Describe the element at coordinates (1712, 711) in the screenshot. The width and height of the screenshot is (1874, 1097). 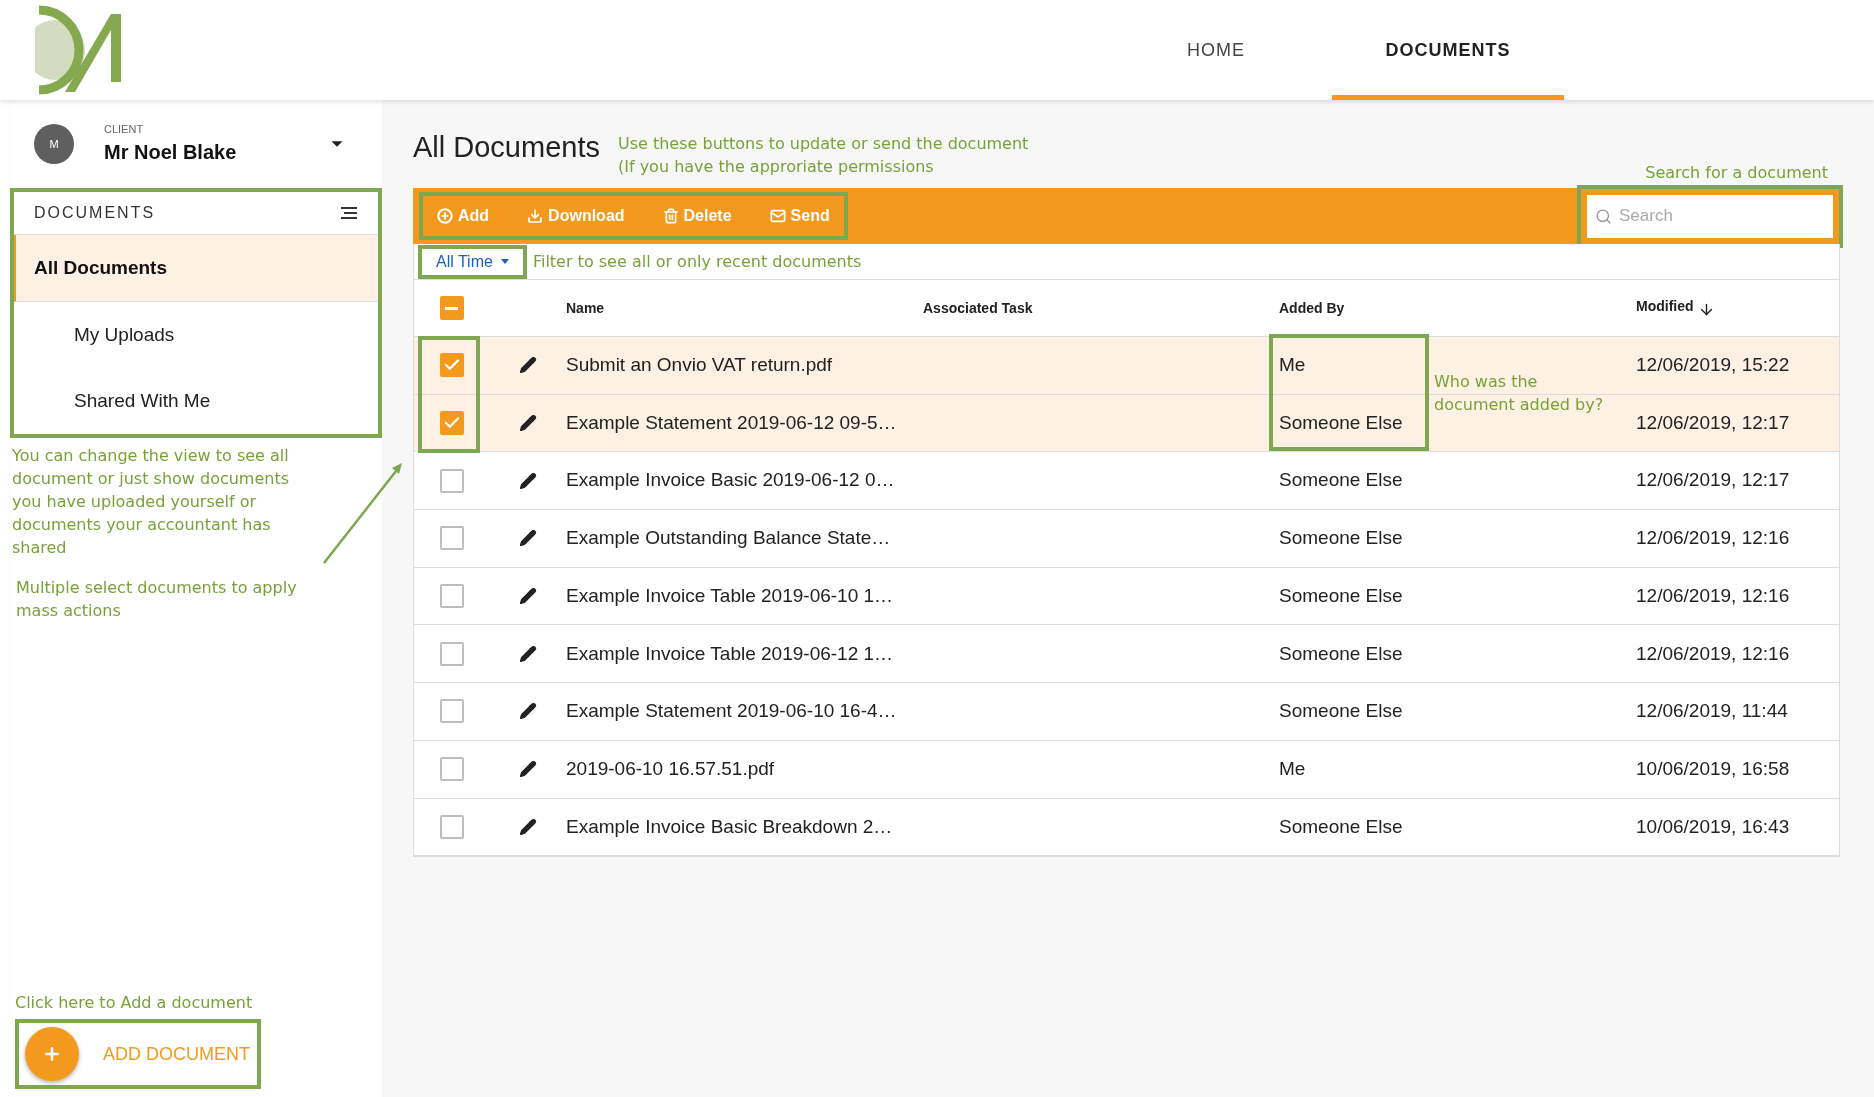
I see `table-cell-text: 12/06/2019, 11:44` at that location.